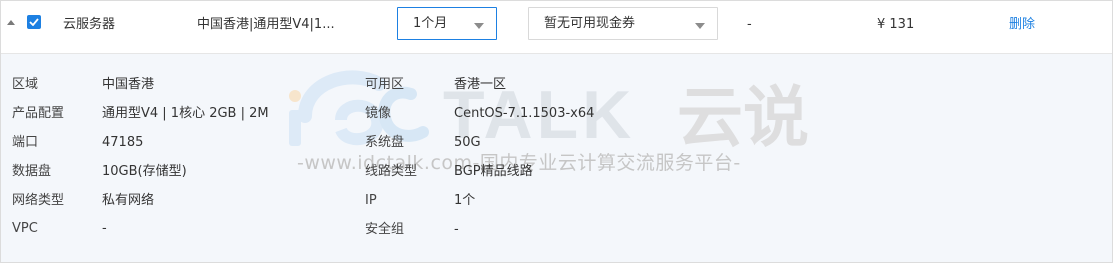 The image size is (1113, 263). What do you see at coordinates (38, 200) in the screenshot?
I see `detail-label-network-type: 网络类型` at bounding box center [38, 200].